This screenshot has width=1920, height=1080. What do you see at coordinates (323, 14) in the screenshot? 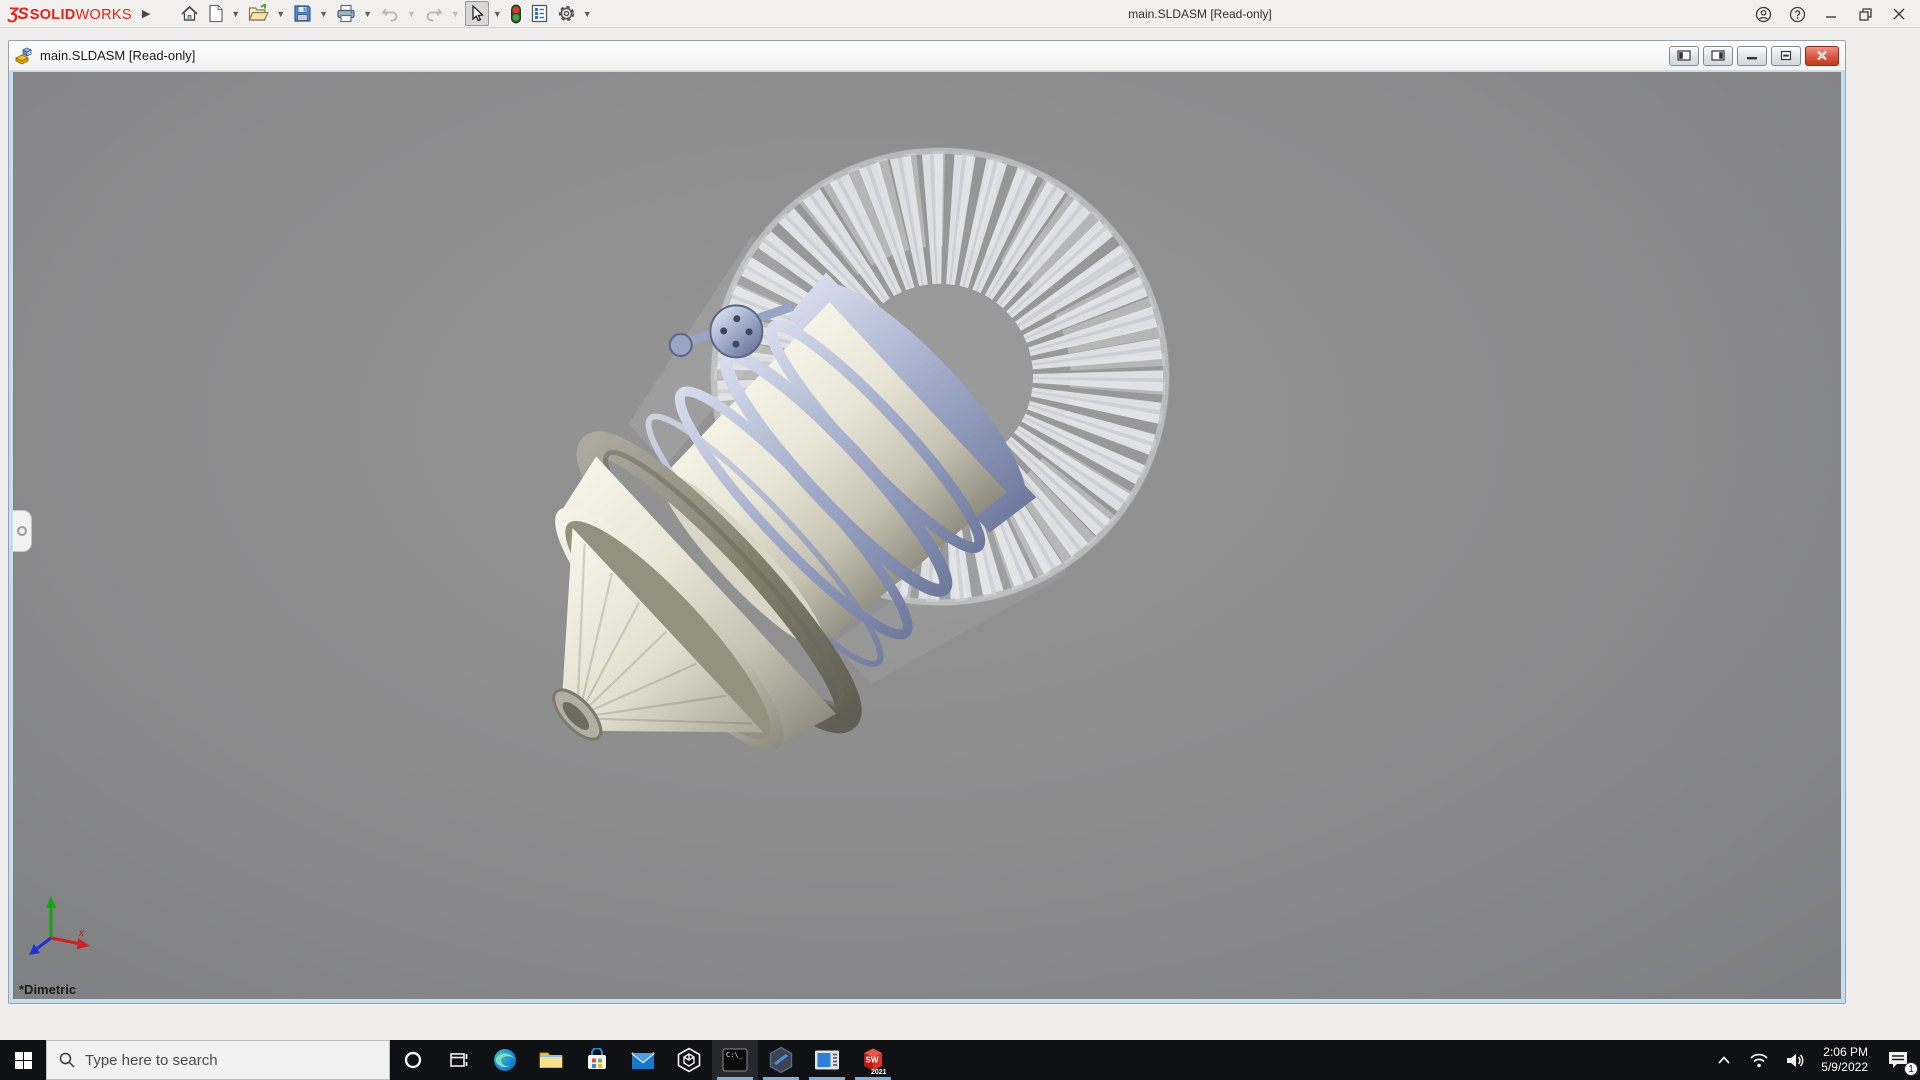
I see `save-dropdown: ▼` at bounding box center [323, 14].